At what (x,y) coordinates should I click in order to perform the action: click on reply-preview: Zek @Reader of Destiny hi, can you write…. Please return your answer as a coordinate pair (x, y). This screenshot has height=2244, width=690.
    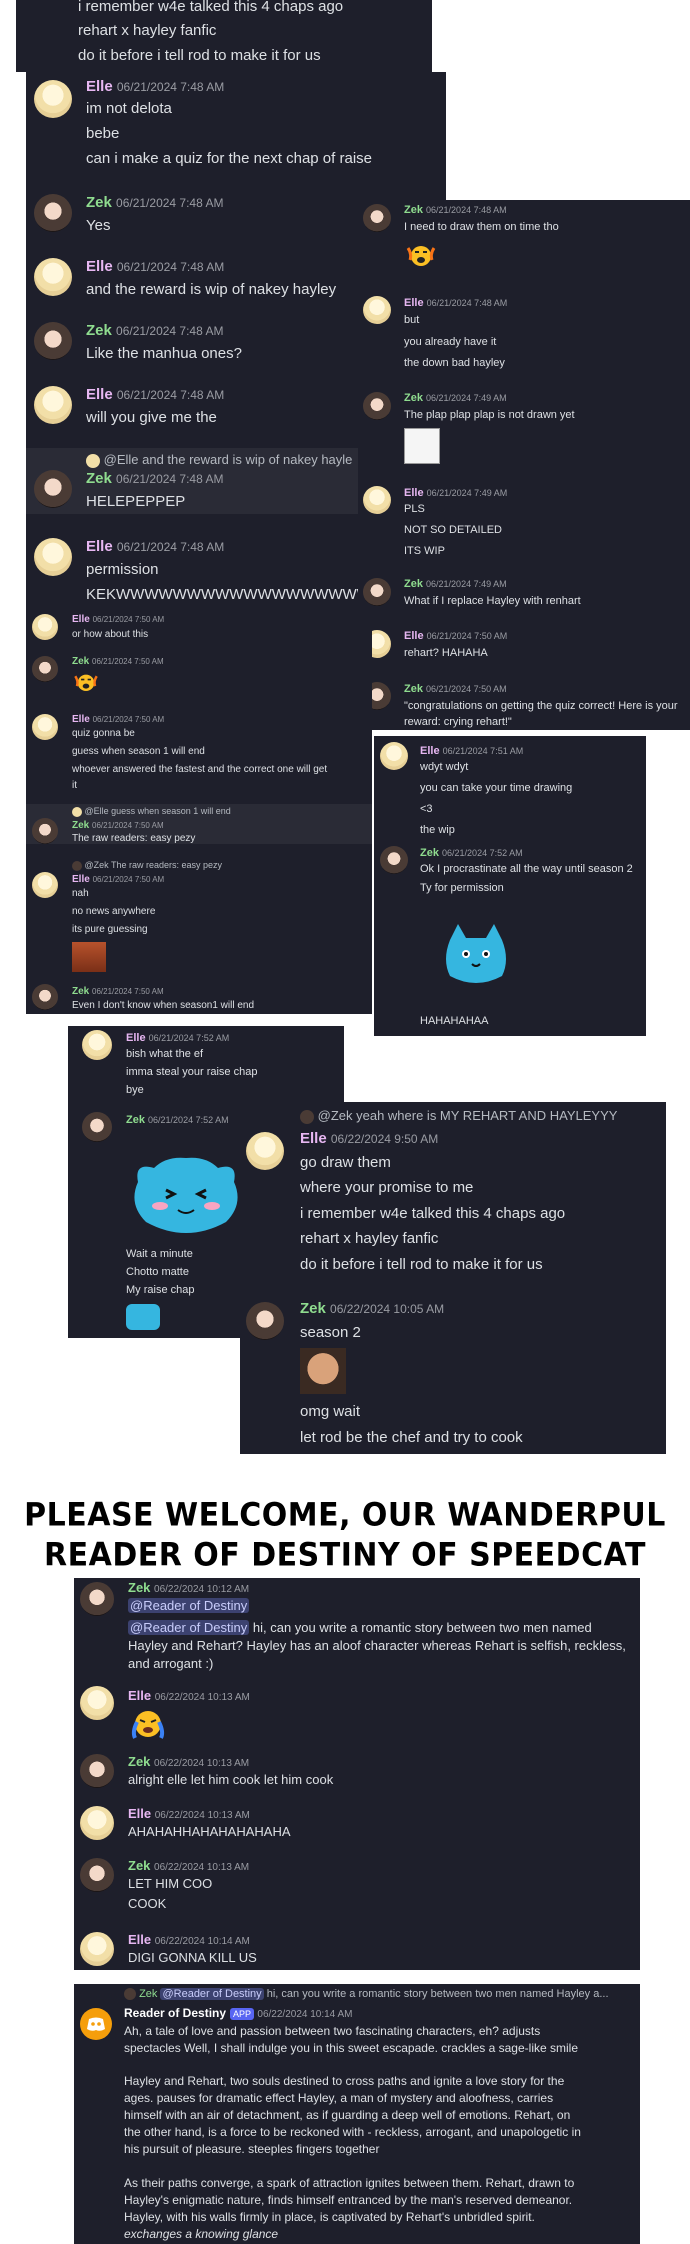
    Looking at the image, I should click on (366, 1994).